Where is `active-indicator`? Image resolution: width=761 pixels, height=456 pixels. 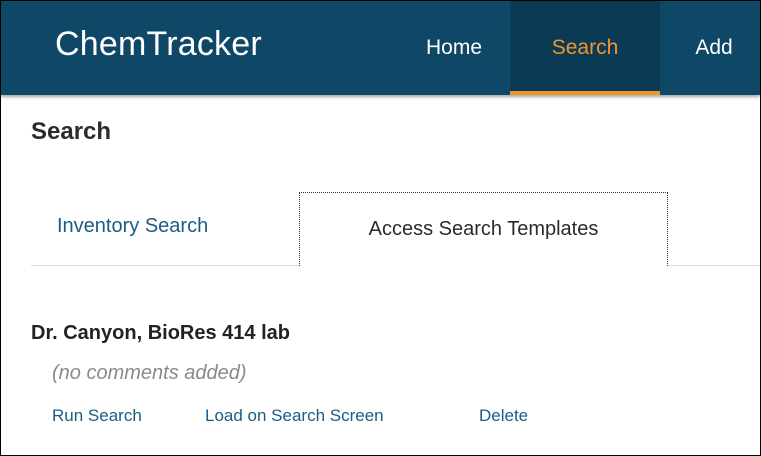
active-indicator is located at coordinates (585, 93).